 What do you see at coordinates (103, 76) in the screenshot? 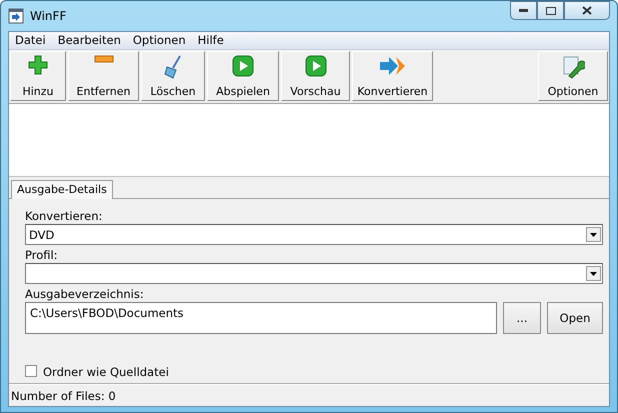
I see `toolbar-button: Entfernen` at bounding box center [103, 76].